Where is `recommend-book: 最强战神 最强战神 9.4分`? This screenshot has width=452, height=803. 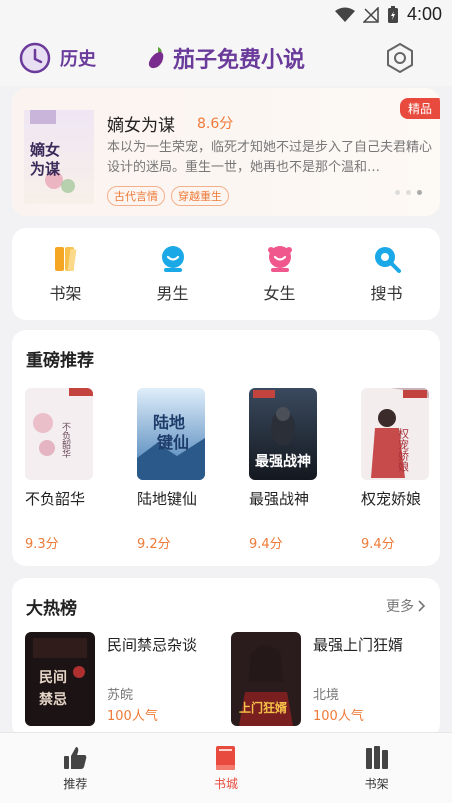
recommend-book: 最强战神 最强战神 9.4分 is located at coordinates (284, 470).